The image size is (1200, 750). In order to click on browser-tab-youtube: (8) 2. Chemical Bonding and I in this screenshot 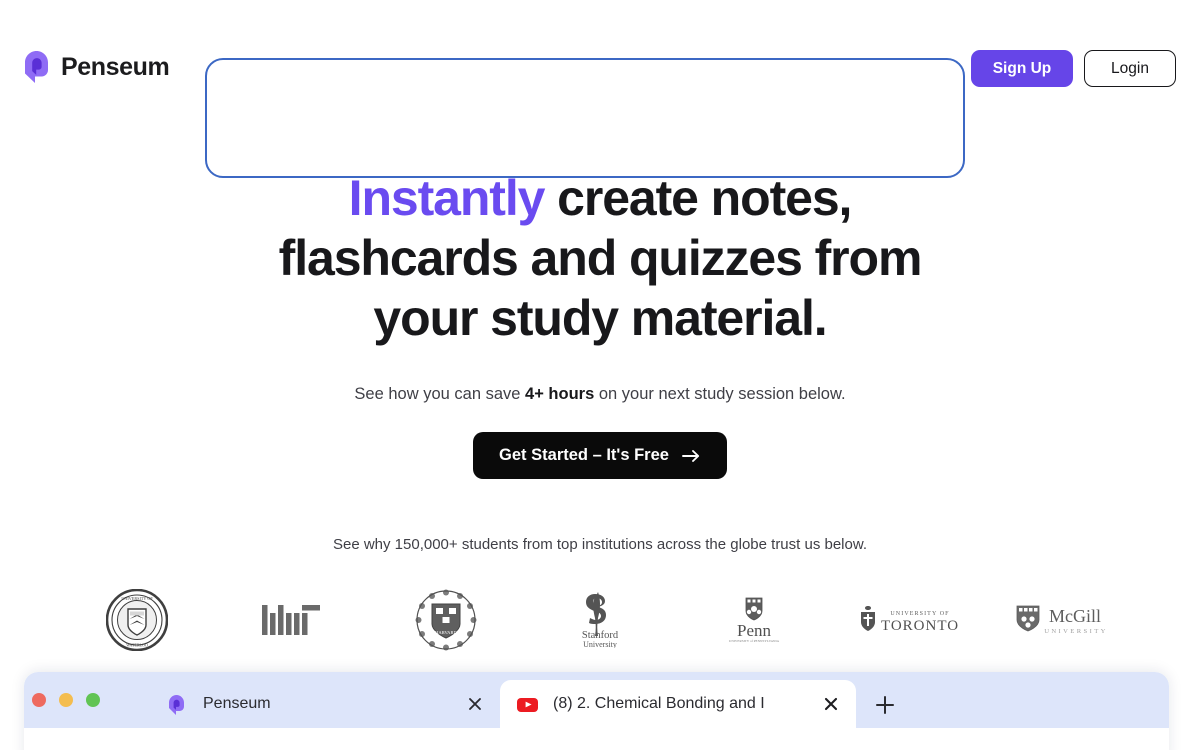, I will do `click(678, 704)`.